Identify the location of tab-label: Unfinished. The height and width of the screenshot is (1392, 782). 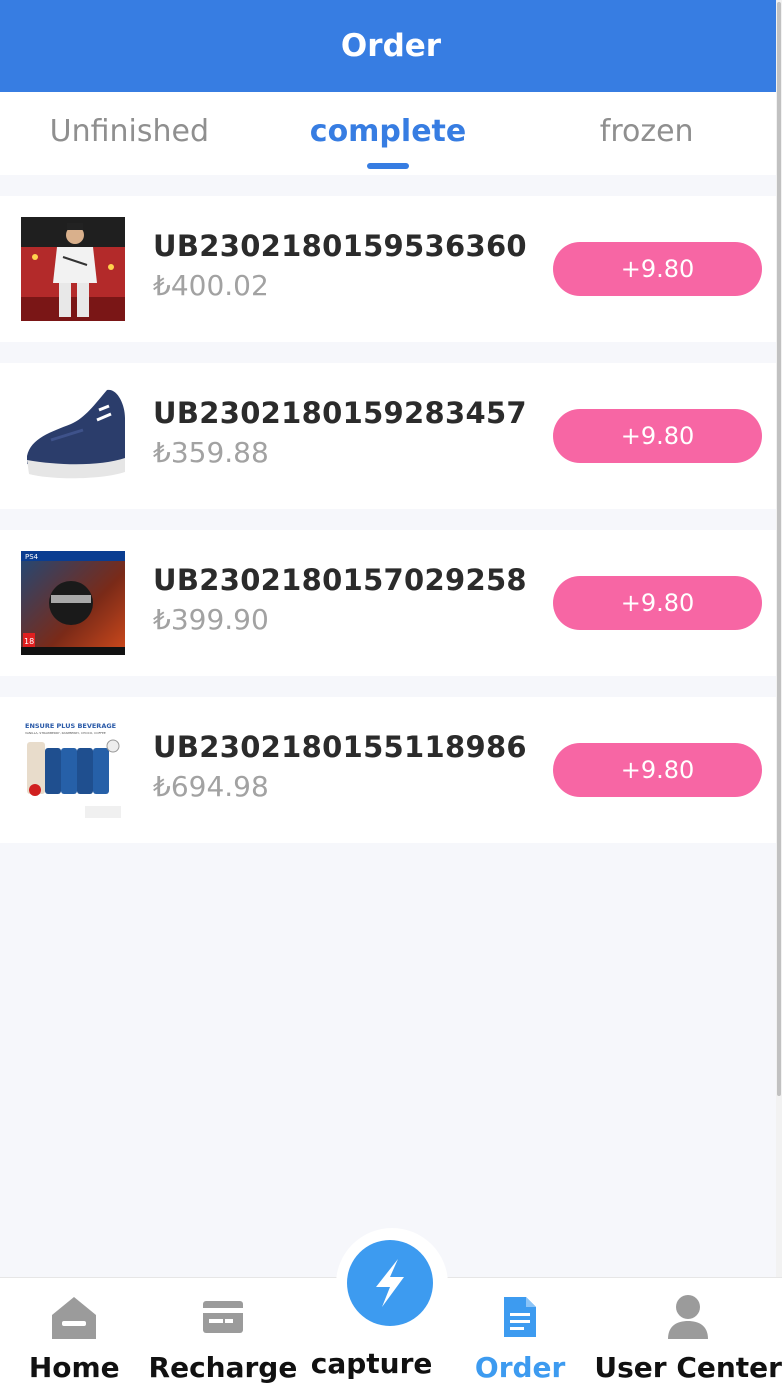
(129, 131).